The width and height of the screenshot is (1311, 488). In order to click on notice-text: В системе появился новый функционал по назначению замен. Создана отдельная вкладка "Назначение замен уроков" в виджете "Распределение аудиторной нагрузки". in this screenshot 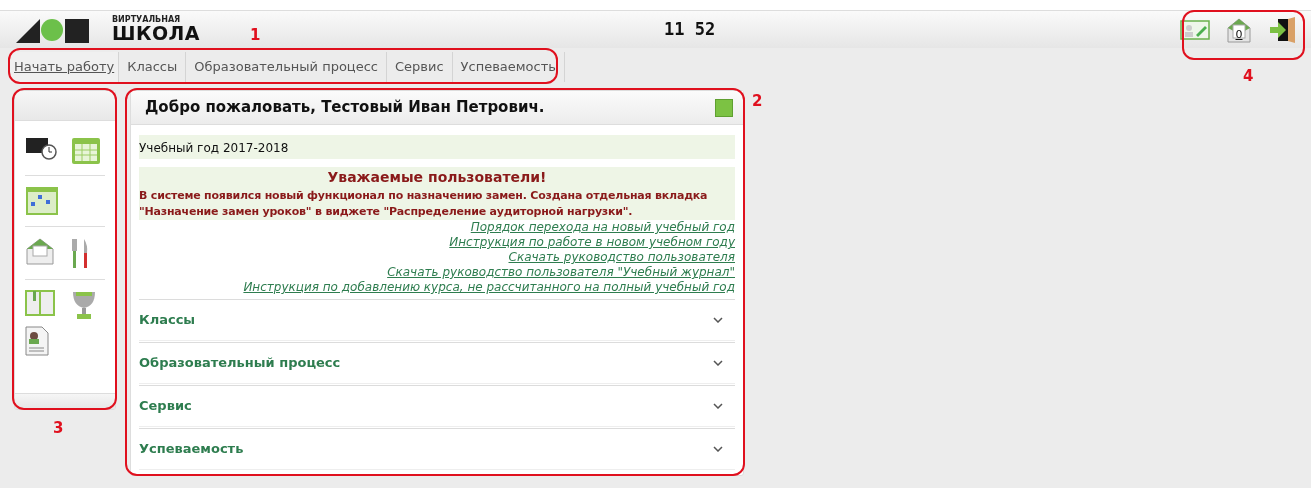, I will do `click(424, 204)`.